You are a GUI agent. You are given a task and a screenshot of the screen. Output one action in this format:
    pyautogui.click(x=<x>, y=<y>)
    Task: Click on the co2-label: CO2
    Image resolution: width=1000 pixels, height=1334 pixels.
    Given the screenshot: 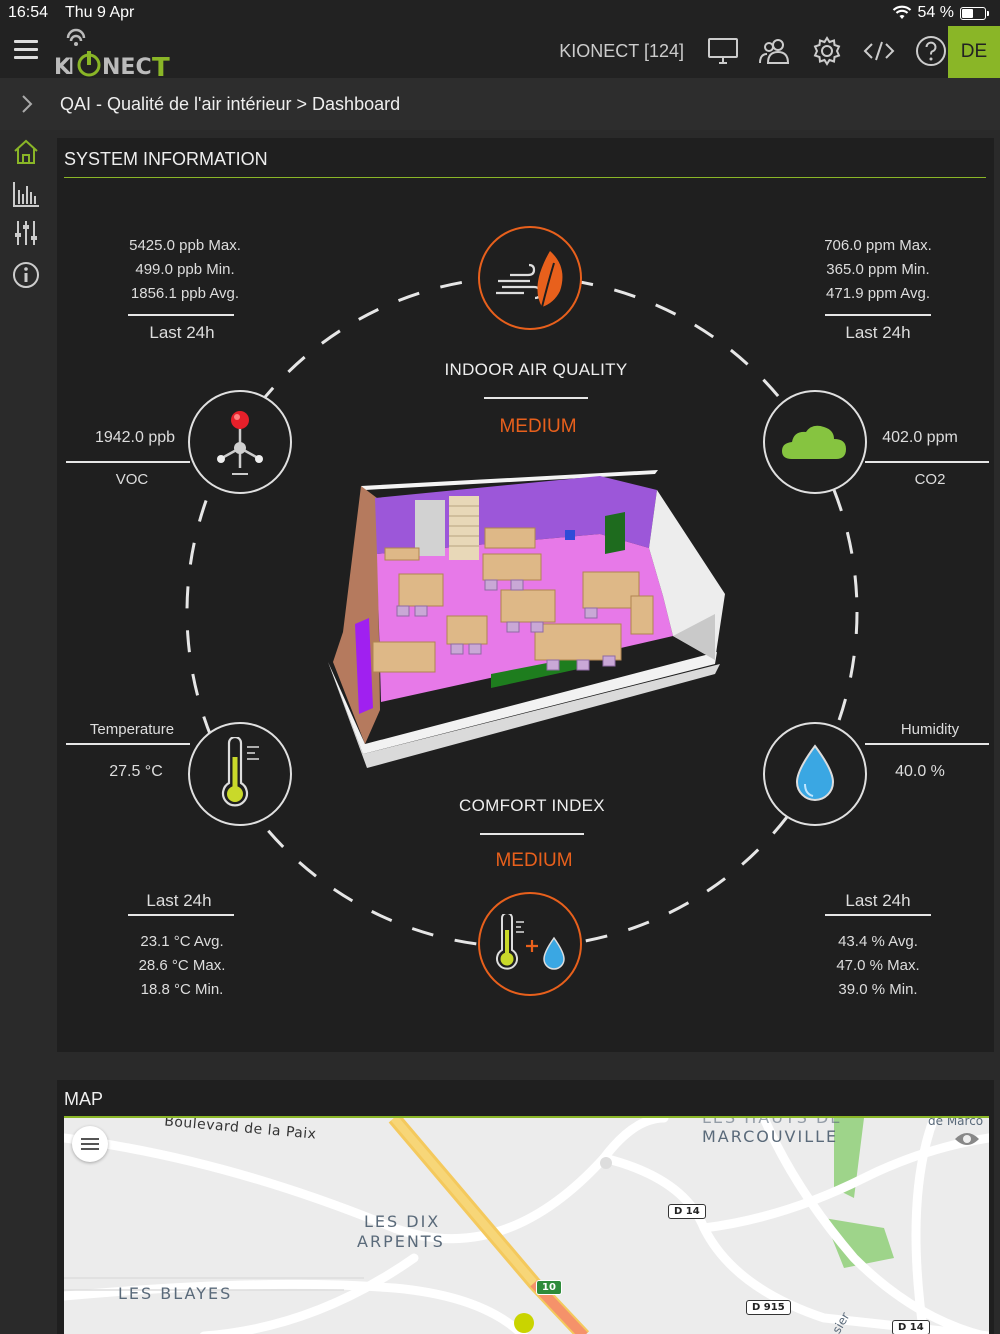 What is the action you would take?
    pyautogui.click(x=930, y=479)
    